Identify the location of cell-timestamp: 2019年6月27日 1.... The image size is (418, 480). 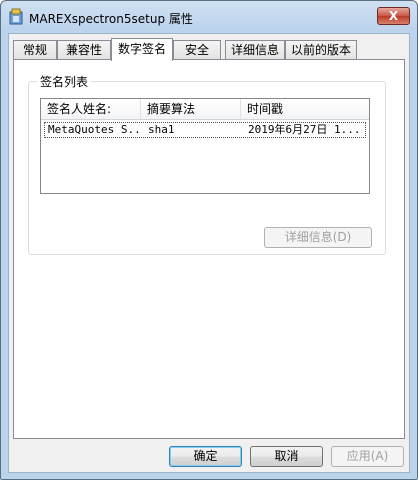
(304, 129).